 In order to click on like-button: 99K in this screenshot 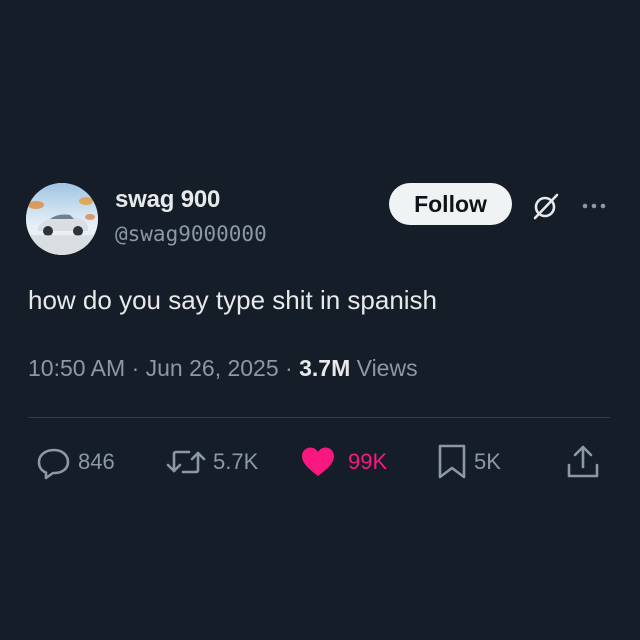, I will do `click(343, 462)`.